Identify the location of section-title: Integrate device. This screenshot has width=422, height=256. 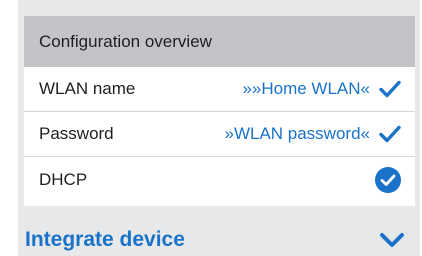
(105, 239).